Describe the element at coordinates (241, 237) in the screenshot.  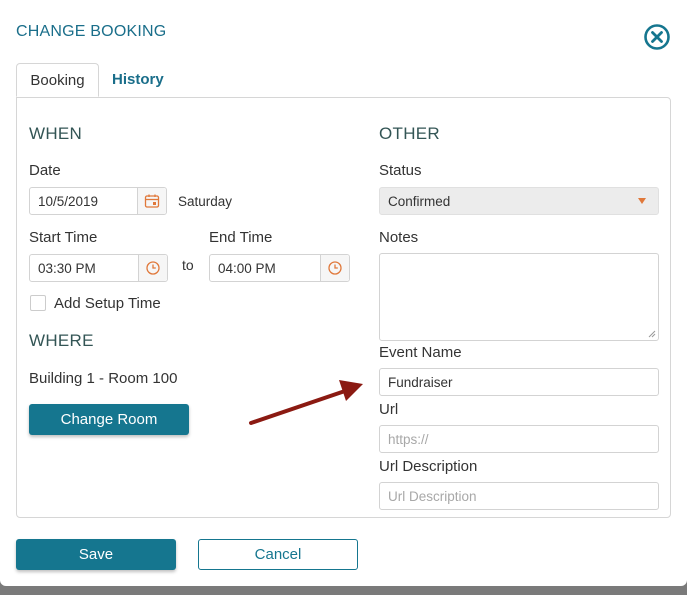
I see `end-time-label: End Time` at that location.